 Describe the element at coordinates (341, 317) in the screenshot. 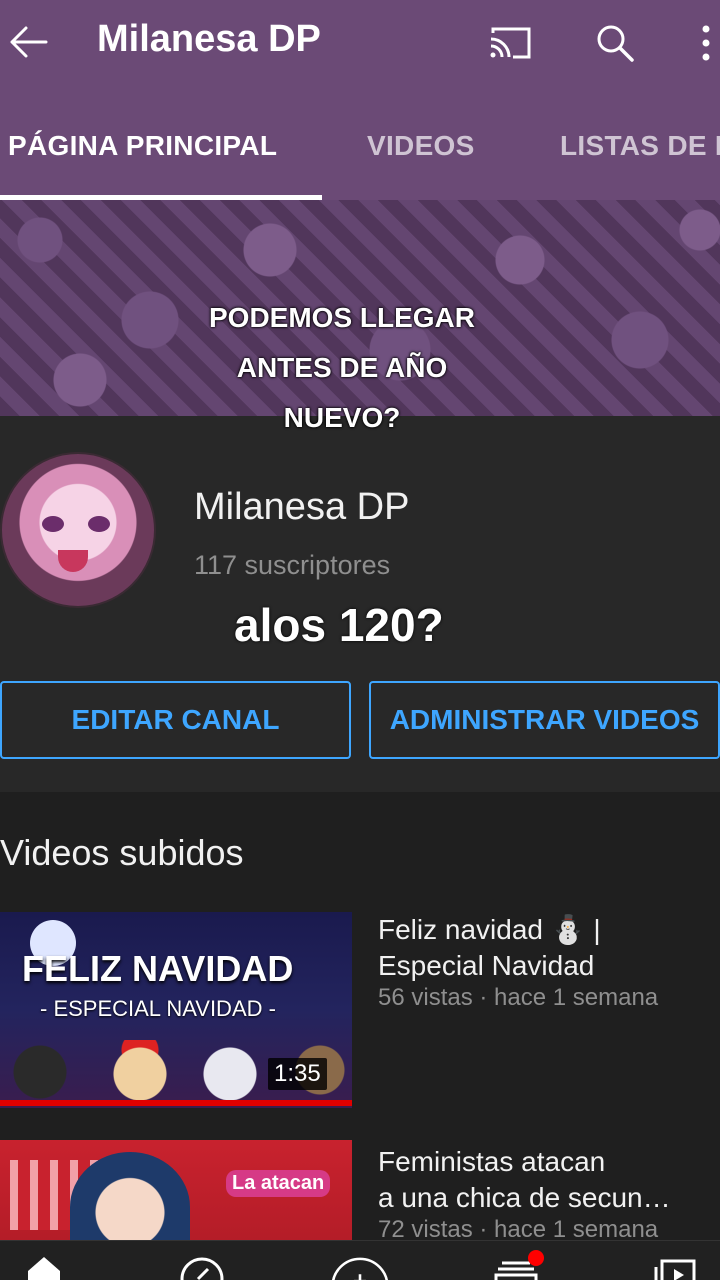

I see `overlay-caption-line: PODEMOS LLEGAR` at that location.